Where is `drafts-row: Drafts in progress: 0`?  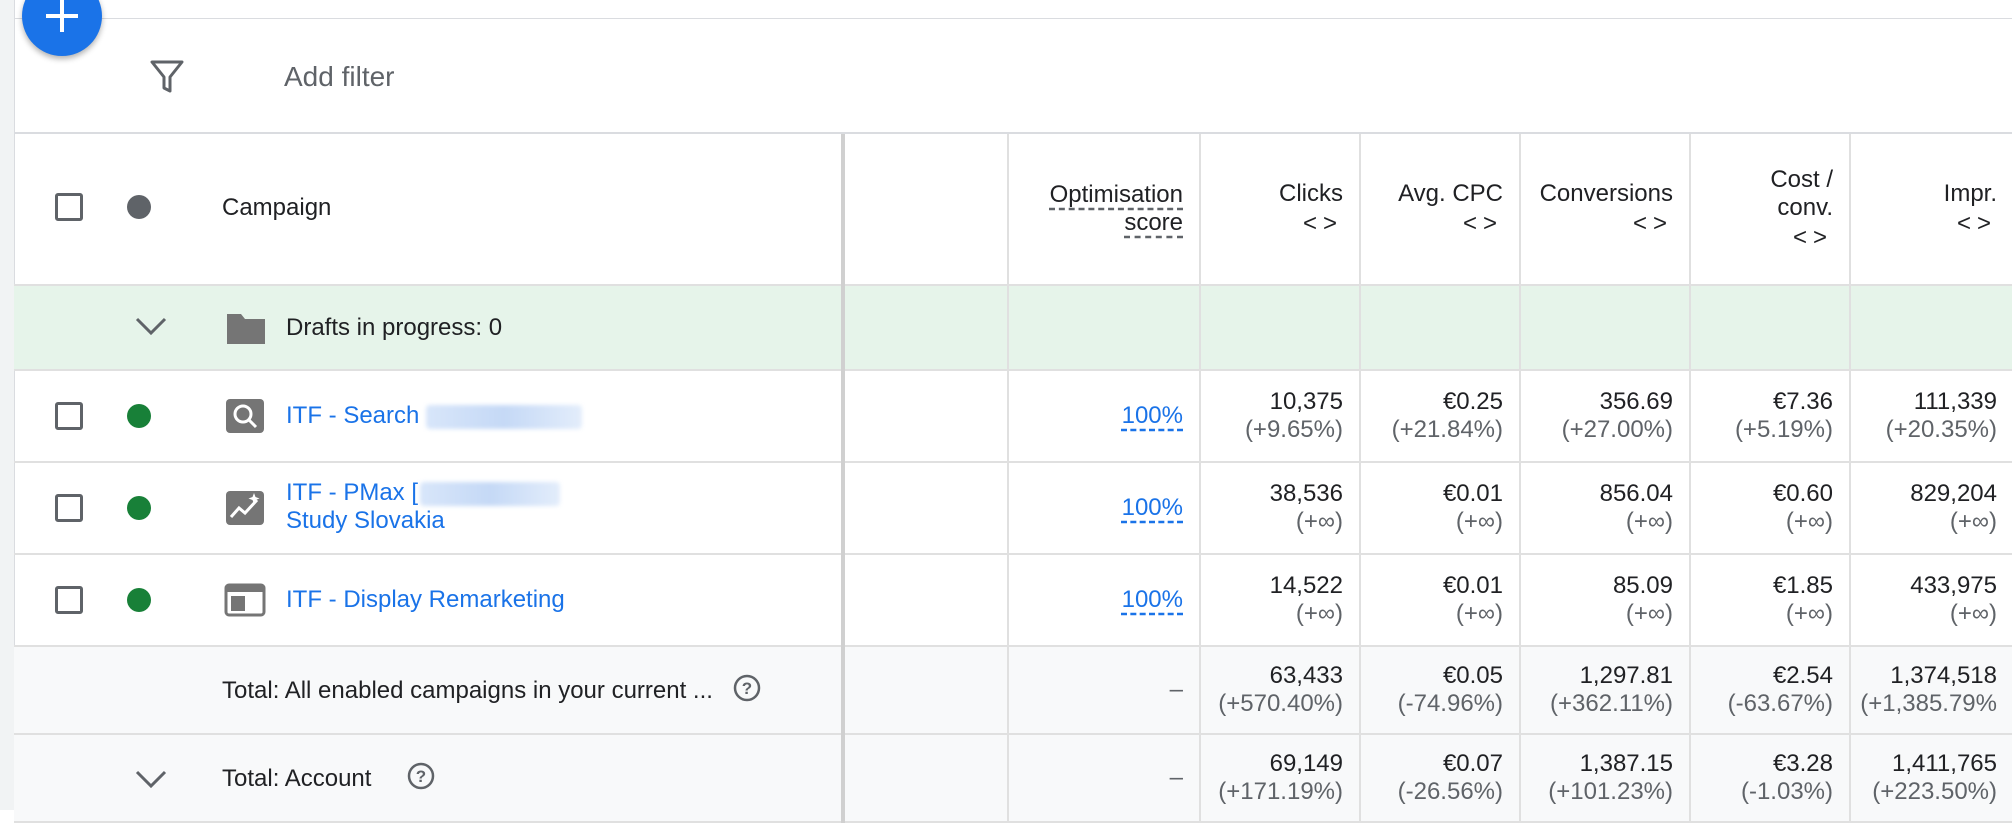
drafts-row: Drafts in progress: 0 is located at coordinates (1013, 328).